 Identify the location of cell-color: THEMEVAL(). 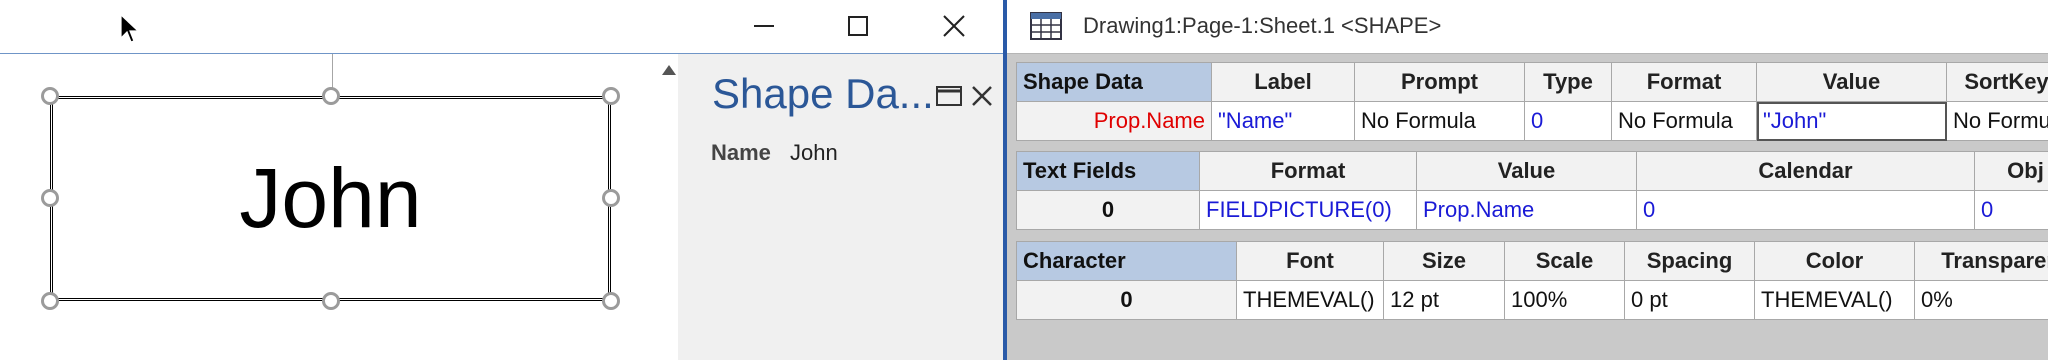
(1834, 300).